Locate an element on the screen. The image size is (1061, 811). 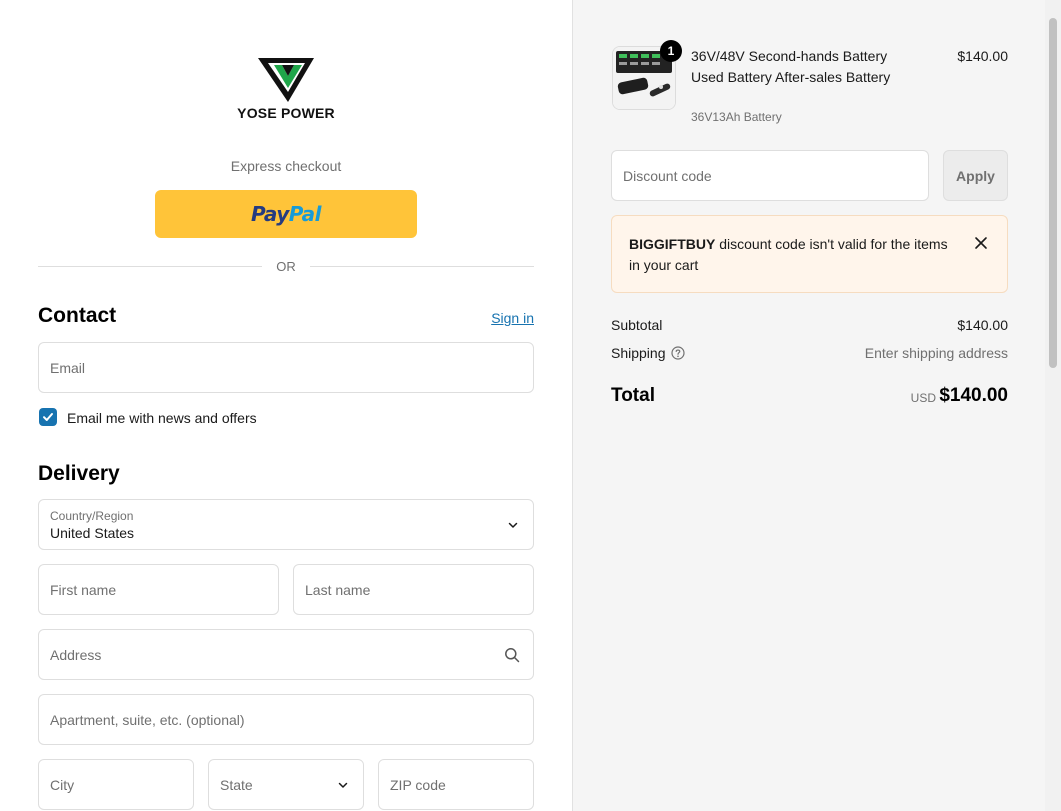
checkmark-icon is located at coordinates (48, 417).